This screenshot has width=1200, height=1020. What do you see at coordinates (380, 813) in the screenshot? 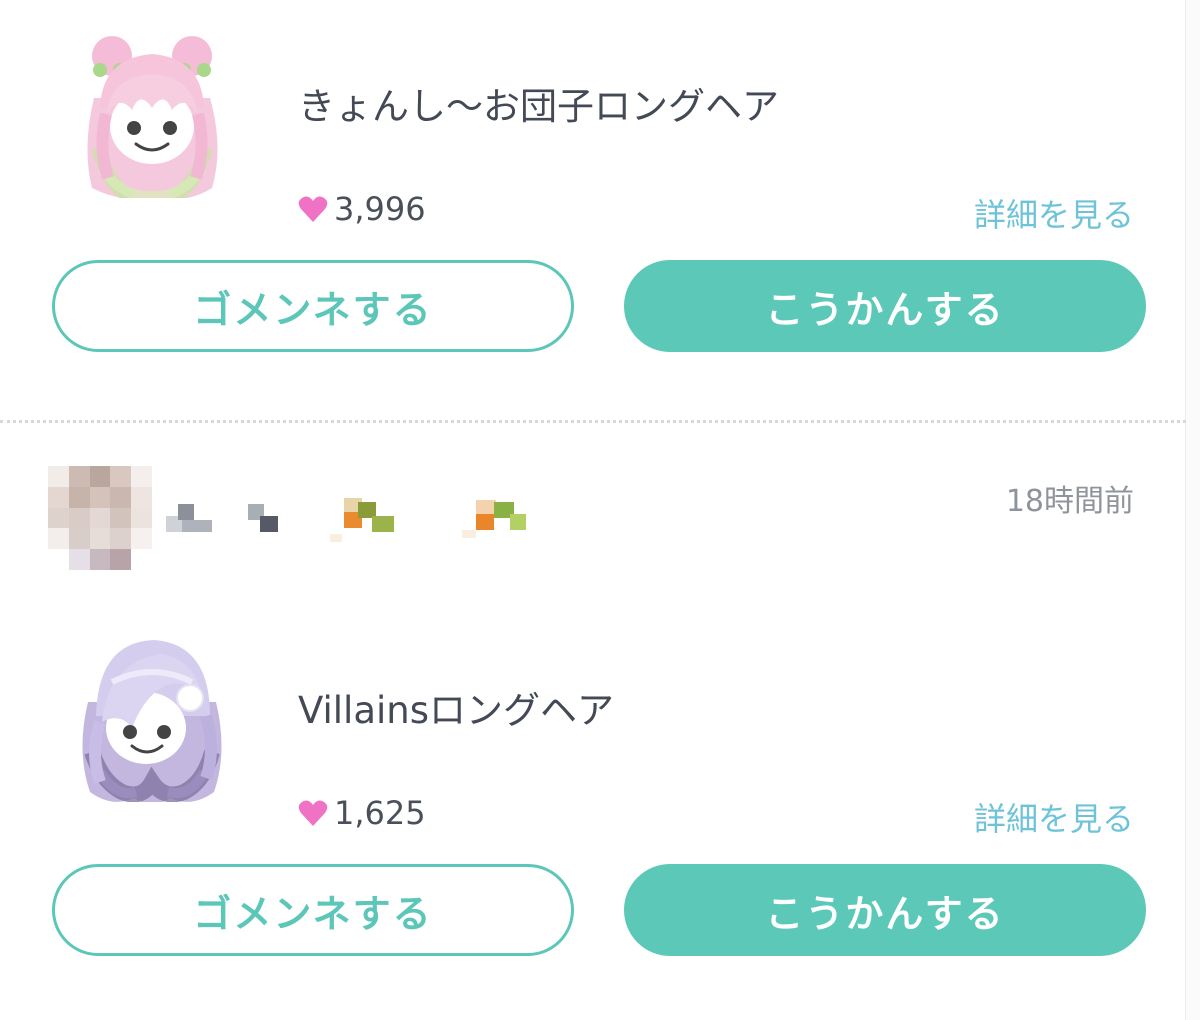
I see `likes-value: 1,625` at bounding box center [380, 813].